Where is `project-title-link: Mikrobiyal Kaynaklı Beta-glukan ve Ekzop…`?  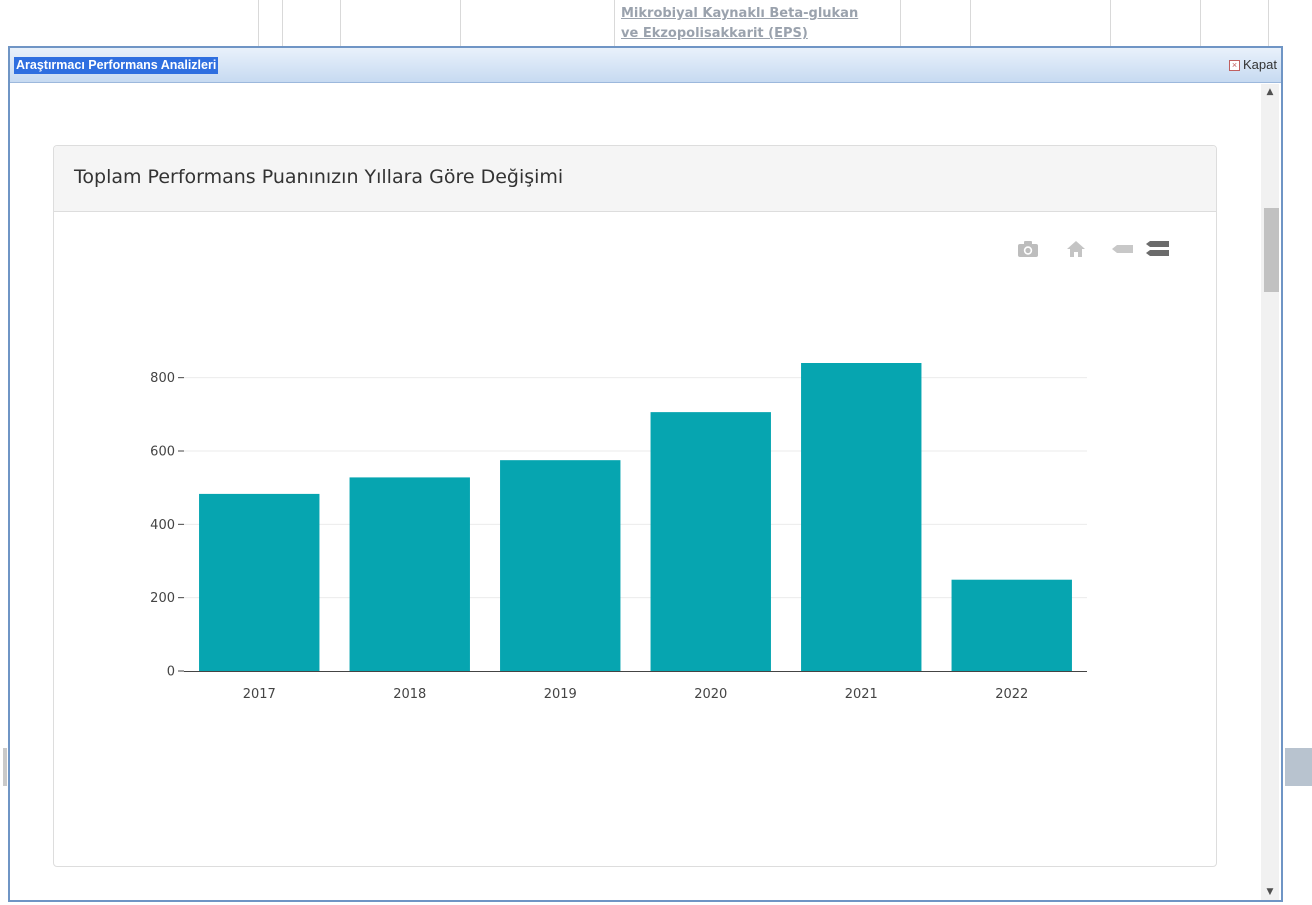
project-title-link: Mikrobiyal Kaynaklı Beta-glukan ve Ekzop… is located at coordinates (761, 24).